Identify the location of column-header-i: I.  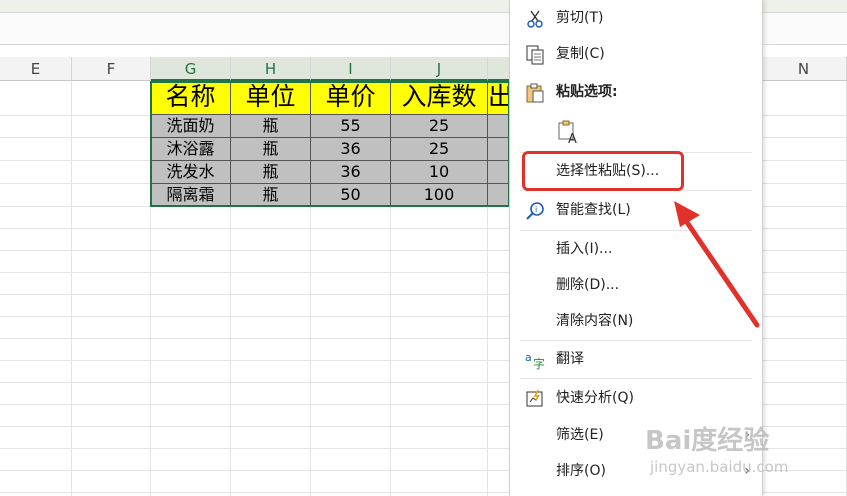
(351, 69).